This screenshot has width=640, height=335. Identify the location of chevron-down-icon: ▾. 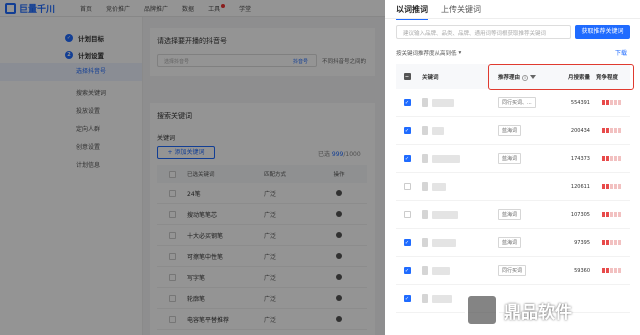
(460, 53).